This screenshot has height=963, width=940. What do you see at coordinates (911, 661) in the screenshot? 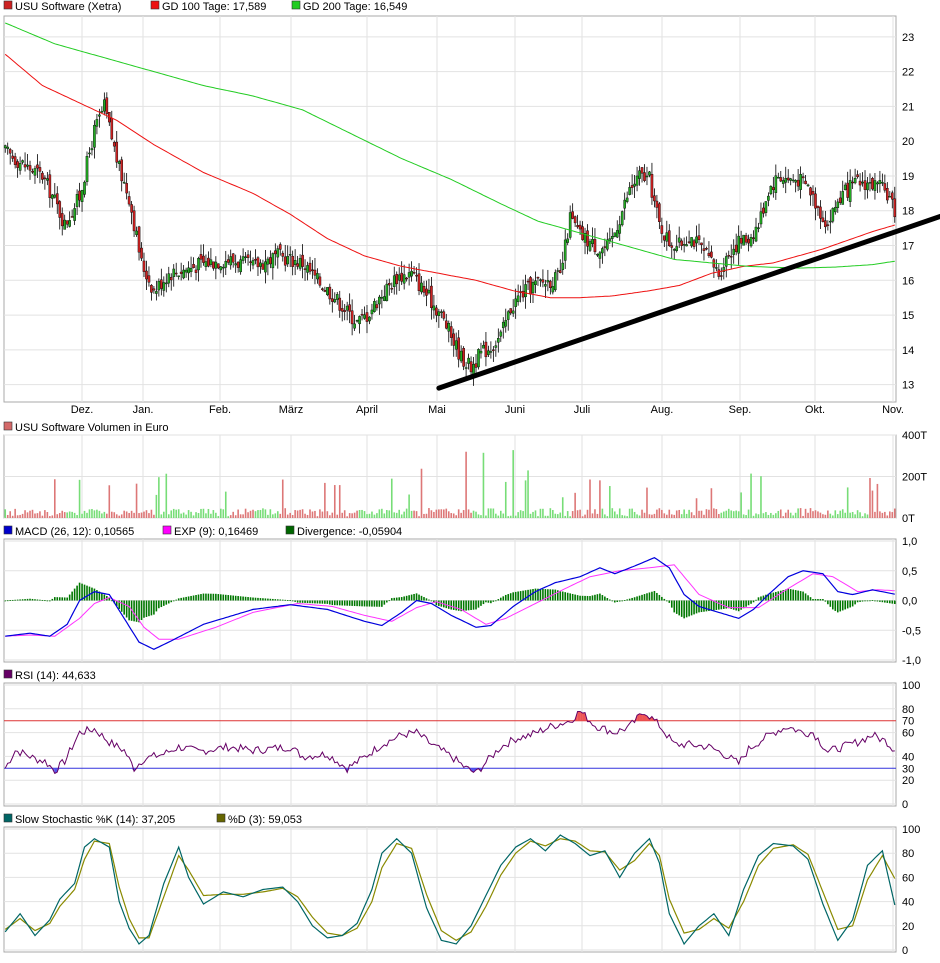
I see `macd-ytick: -1,0` at bounding box center [911, 661].